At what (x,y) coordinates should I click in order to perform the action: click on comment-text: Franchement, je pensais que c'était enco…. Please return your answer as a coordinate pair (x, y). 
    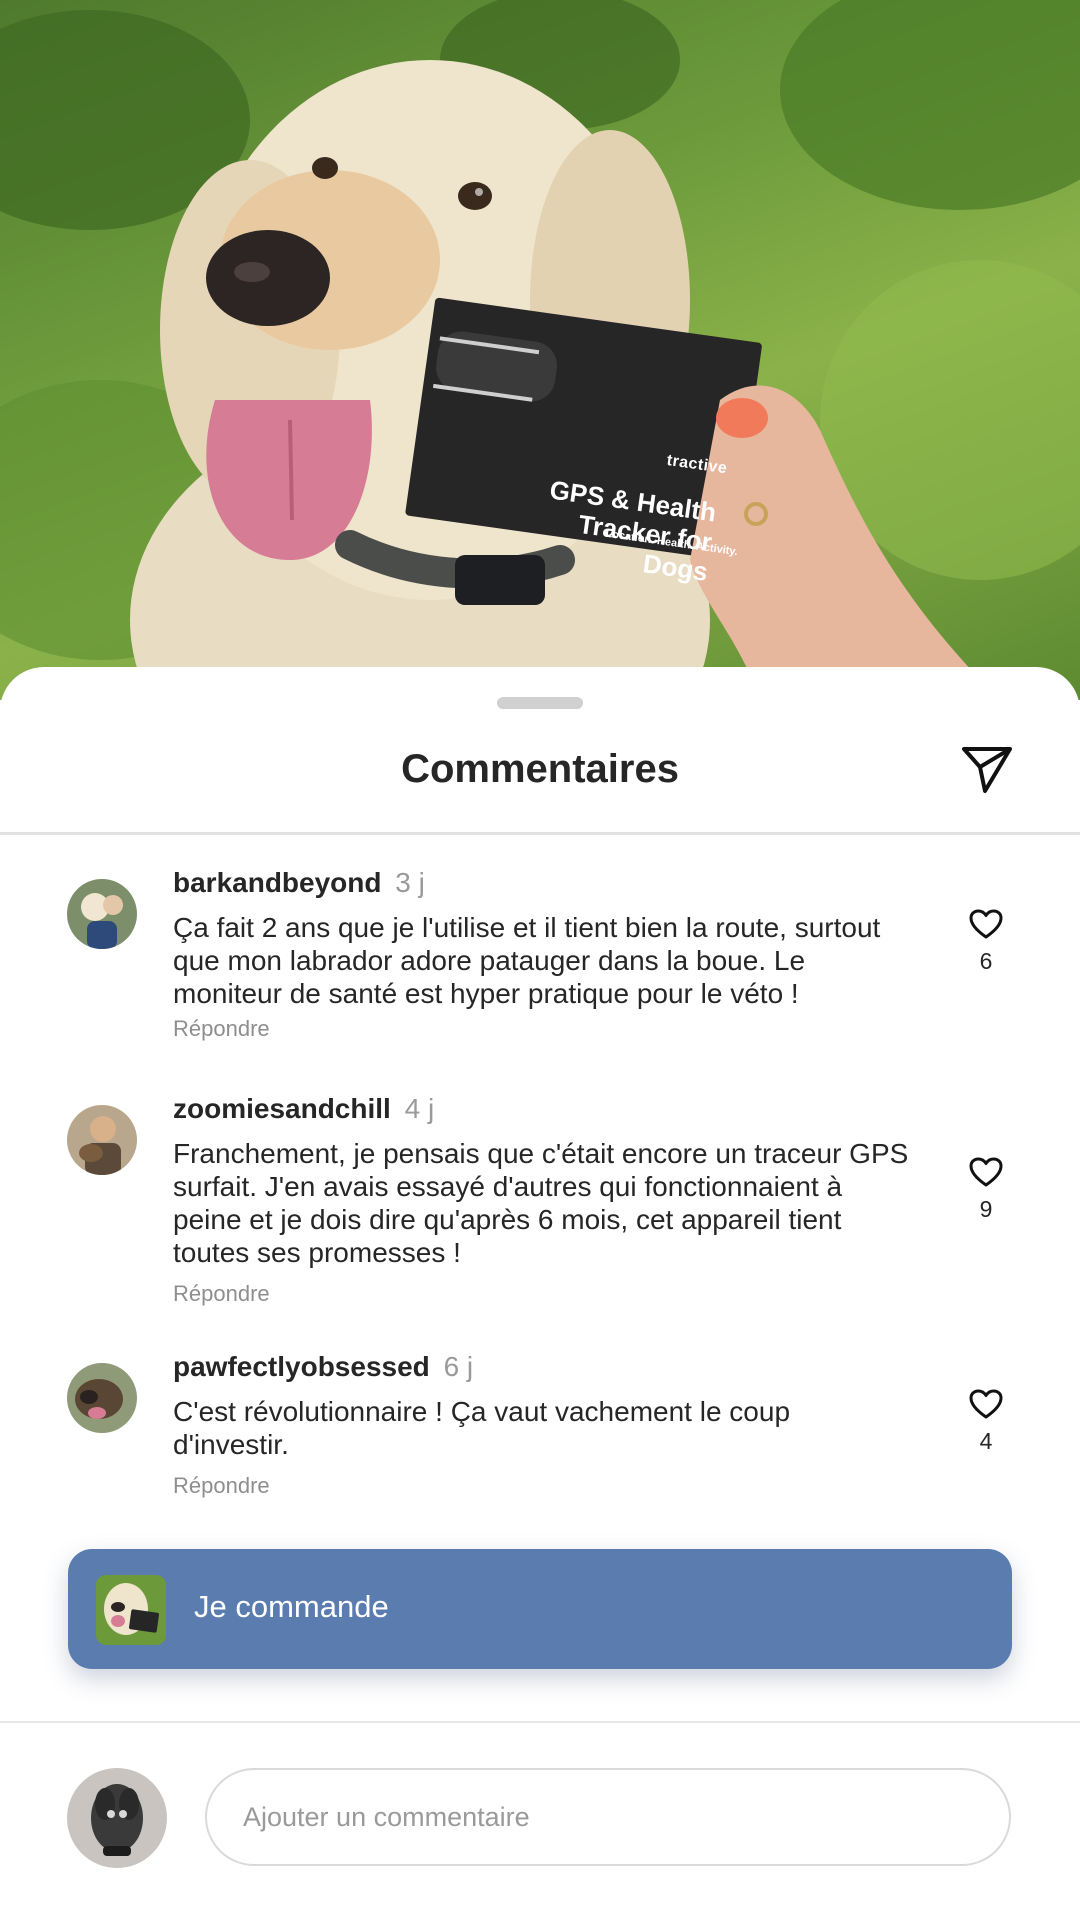
    Looking at the image, I should click on (541, 1203).